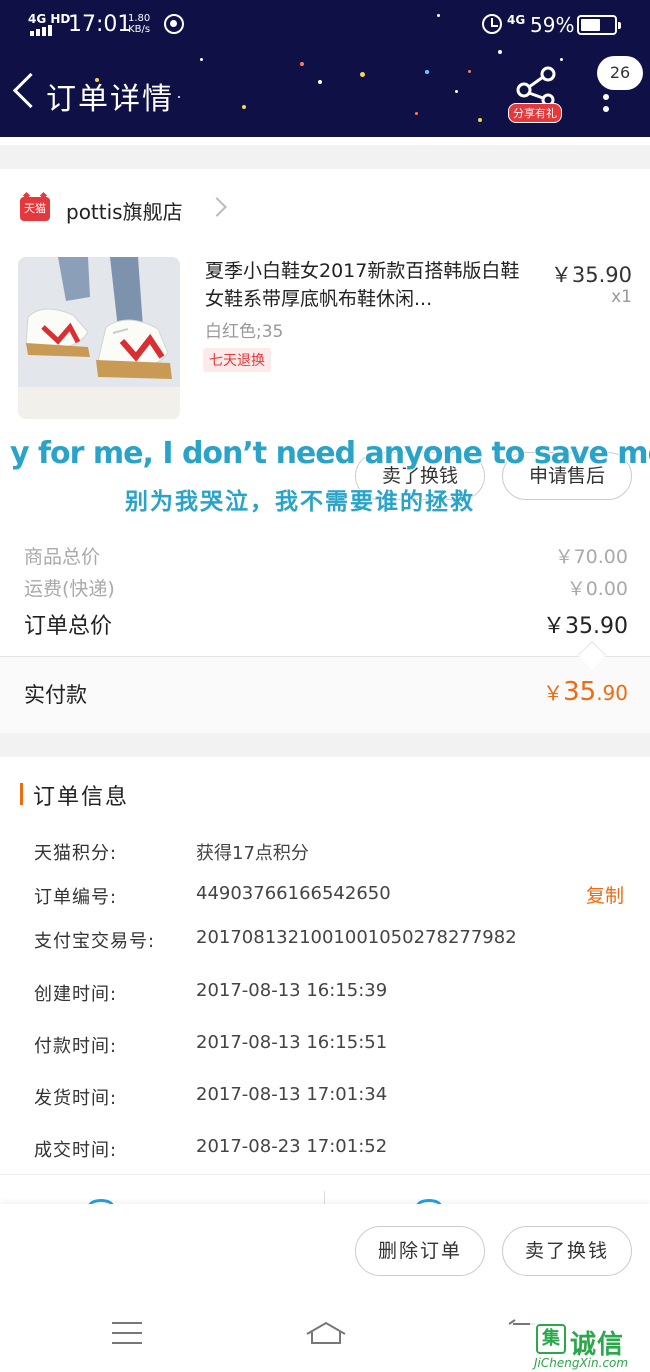  What do you see at coordinates (293, 893) in the screenshot?
I see `info-value: 44903766166542650` at bounding box center [293, 893].